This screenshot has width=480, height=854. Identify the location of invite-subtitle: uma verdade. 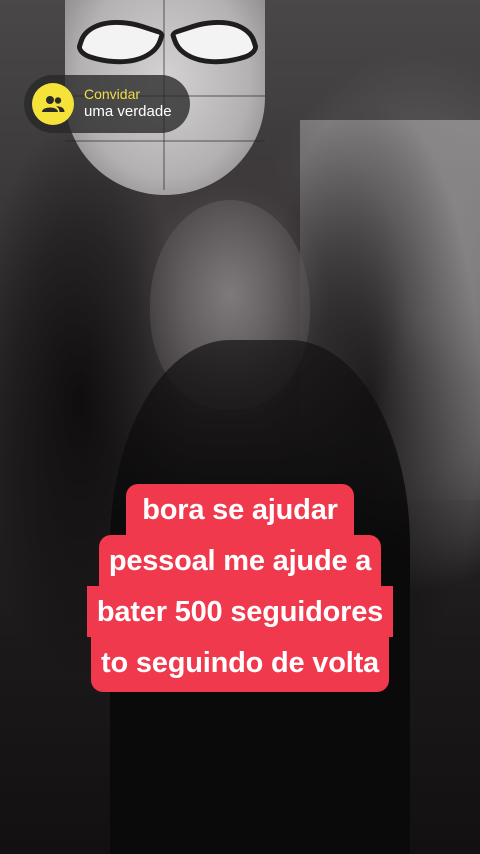
(128, 112).